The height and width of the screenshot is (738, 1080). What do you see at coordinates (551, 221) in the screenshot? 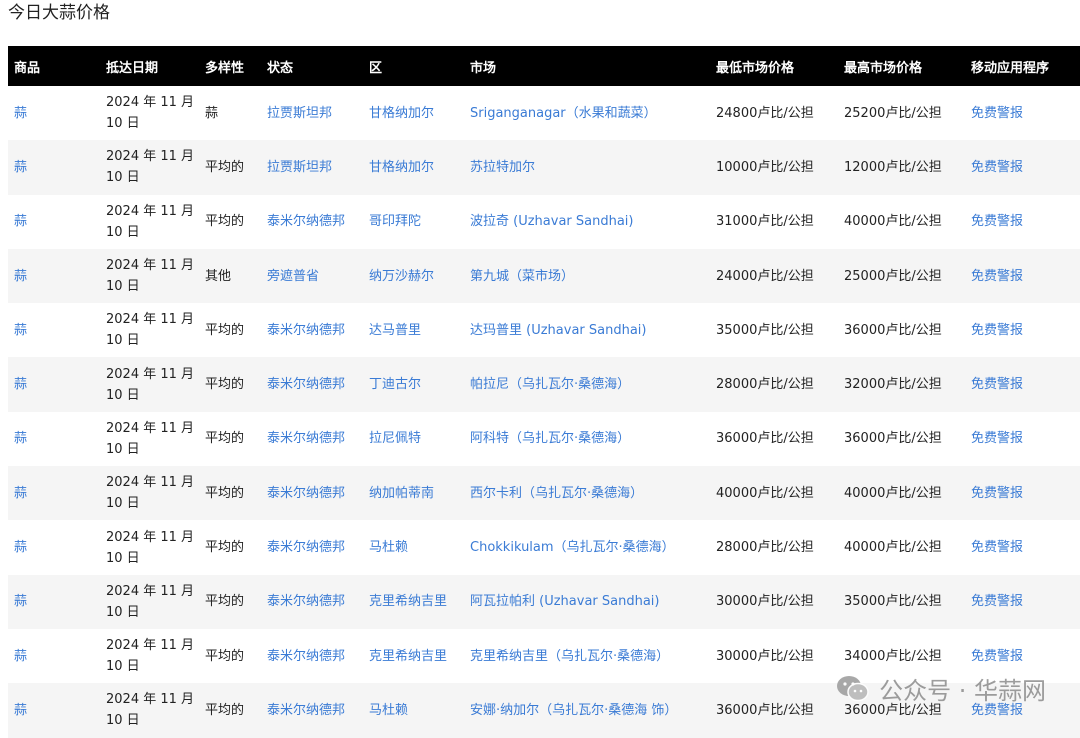
I see `cell-market-link: 波拉奇 (Uzhavar Sandhai)` at bounding box center [551, 221].